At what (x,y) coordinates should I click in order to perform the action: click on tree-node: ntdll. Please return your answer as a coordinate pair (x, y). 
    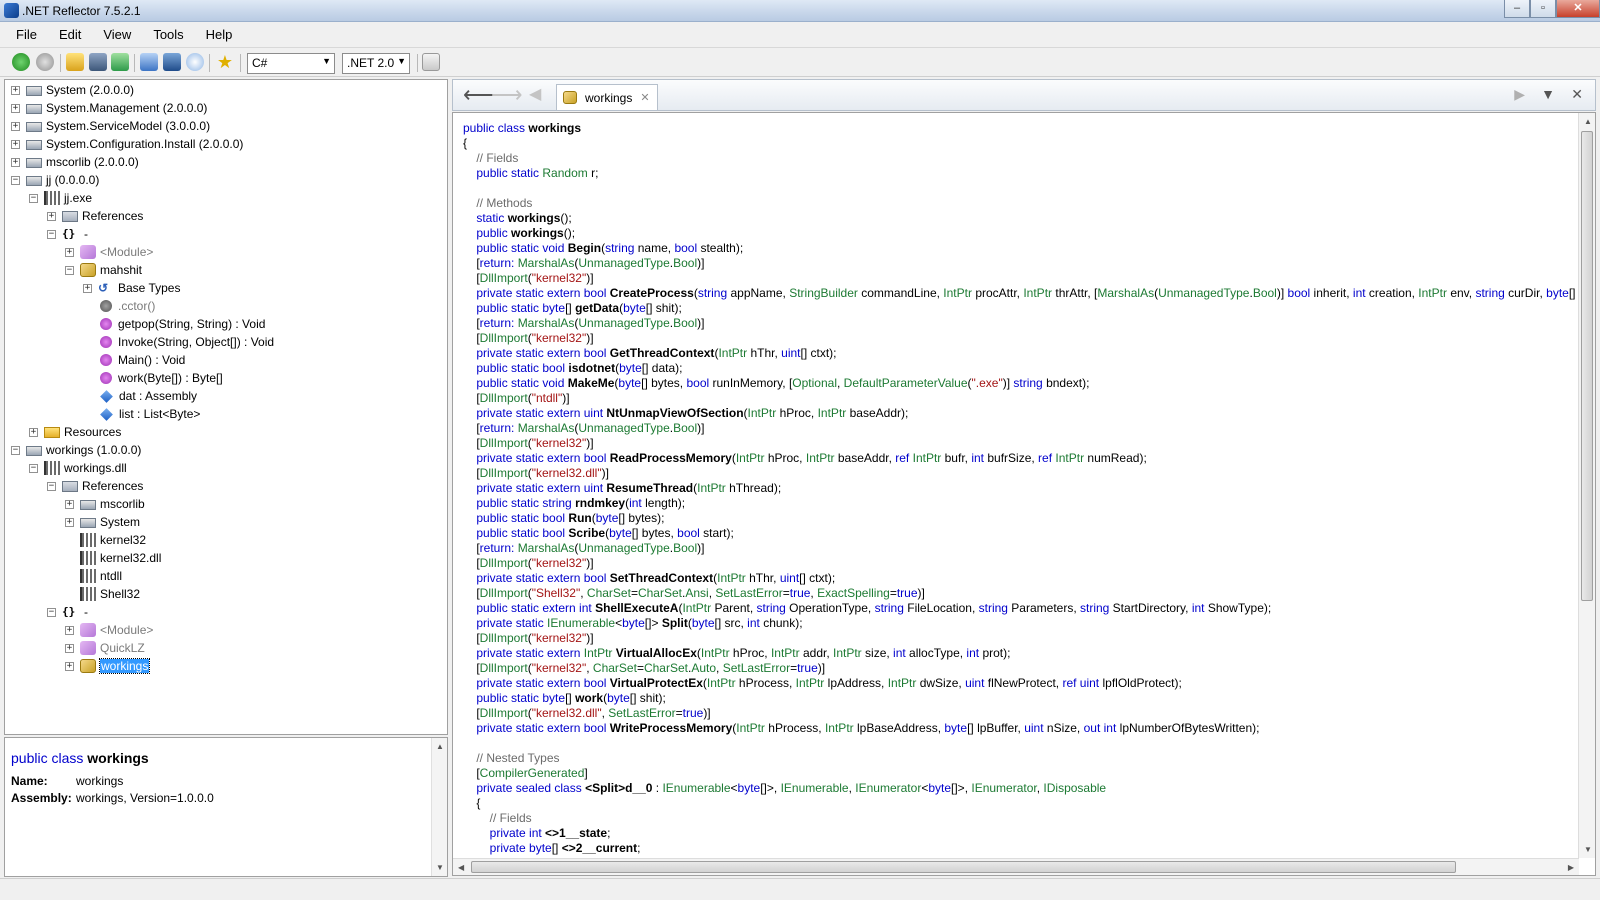
    Looking at the image, I should click on (101, 576).